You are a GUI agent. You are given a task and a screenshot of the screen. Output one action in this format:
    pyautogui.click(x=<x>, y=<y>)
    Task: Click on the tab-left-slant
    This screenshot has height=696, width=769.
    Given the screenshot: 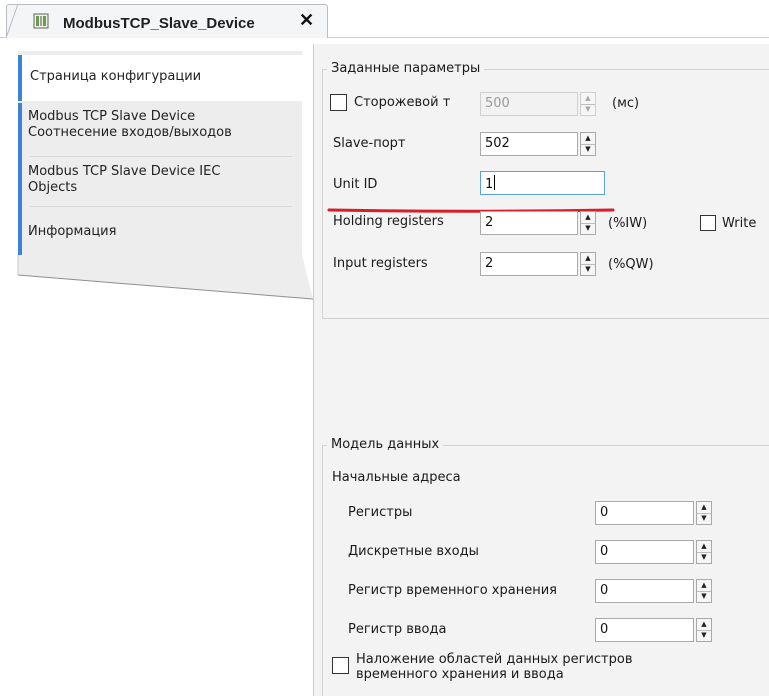 What is the action you would take?
    pyautogui.click(x=15, y=21)
    